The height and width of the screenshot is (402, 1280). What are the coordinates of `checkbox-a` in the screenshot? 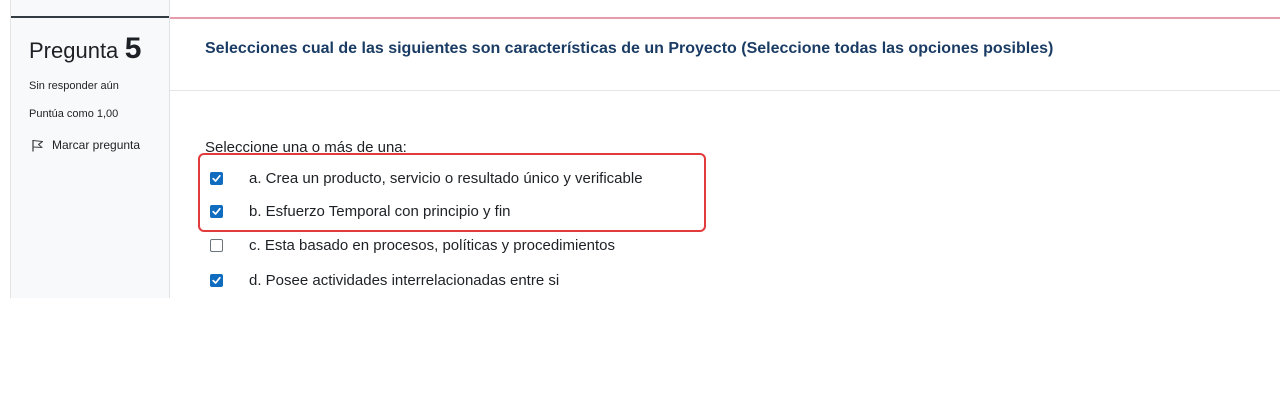 It's located at (216, 178).